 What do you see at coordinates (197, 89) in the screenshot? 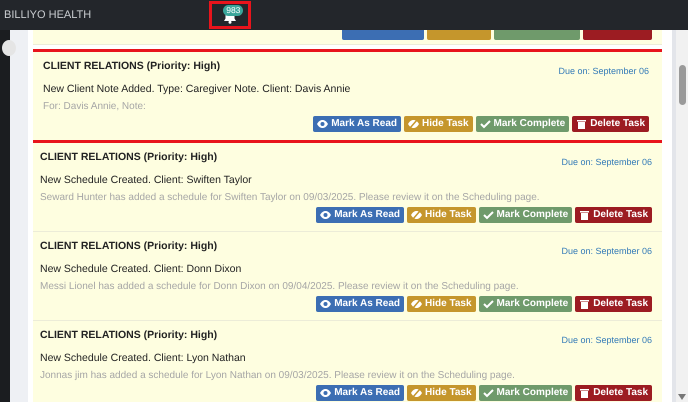
I see `task-message: New Client Note Added. Type: Caregiver Note. Client: Davis Annie` at bounding box center [197, 89].